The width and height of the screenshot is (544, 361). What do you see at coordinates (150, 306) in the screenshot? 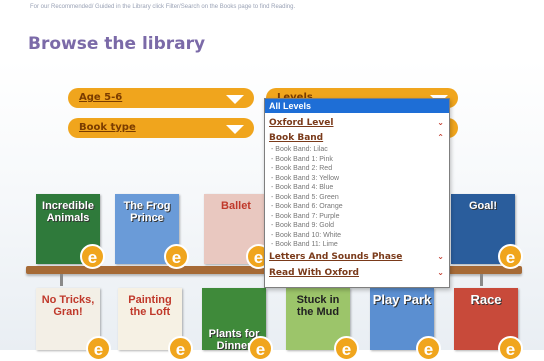
I see `book-title: Painting the Loft` at bounding box center [150, 306].